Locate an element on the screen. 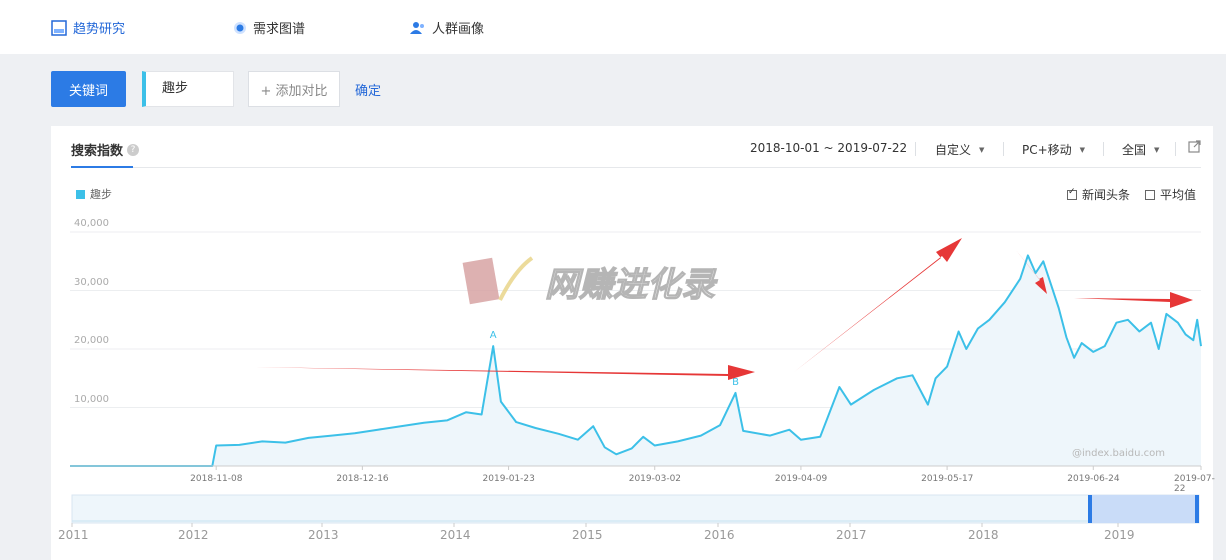 The height and width of the screenshot is (560, 1226). overview-left-handle is located at coordinates (1090, 509).